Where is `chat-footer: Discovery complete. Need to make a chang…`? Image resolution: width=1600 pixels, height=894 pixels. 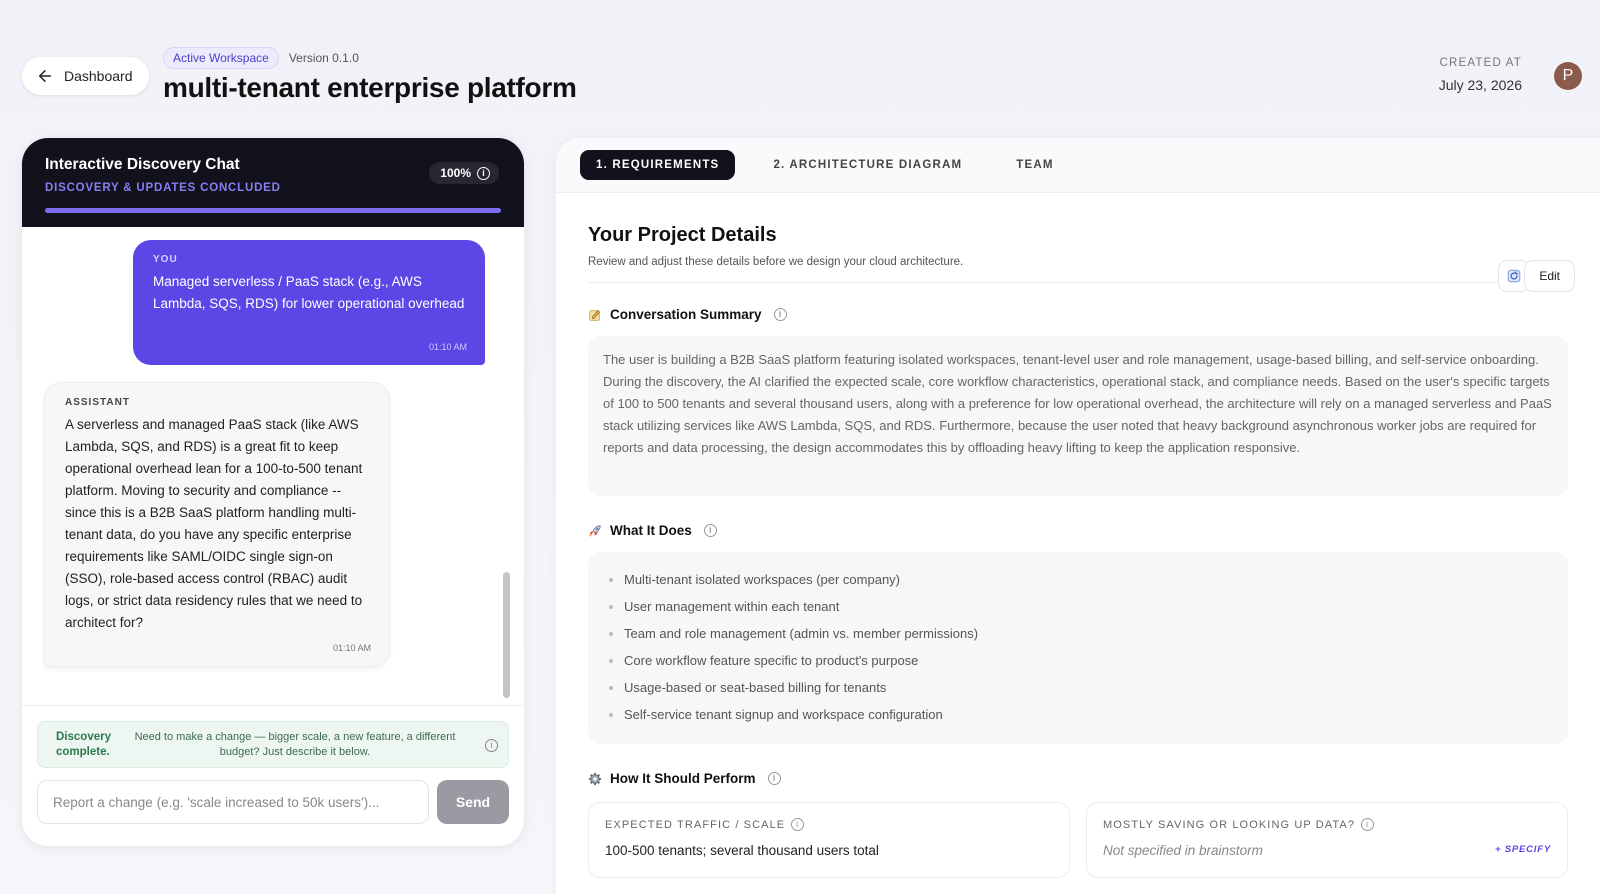 chat-footer: Discovery complete. Need to make a chang… is located at coordinates (273, 764).